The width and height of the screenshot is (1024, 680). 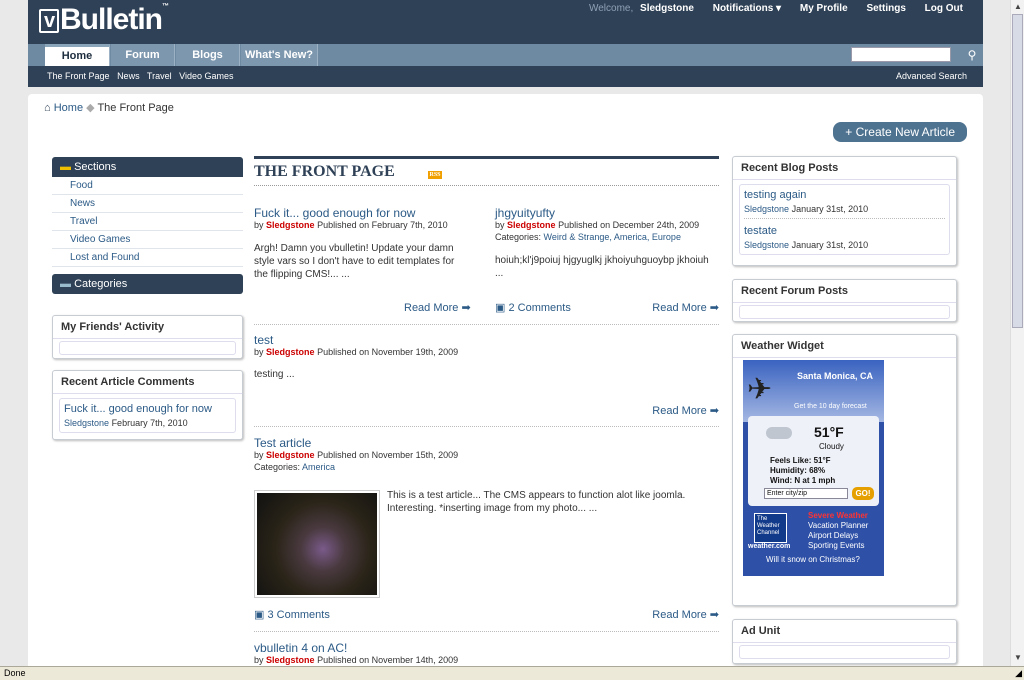 I want to click on tab-blogs: Blogs, so click(x=208, y=55).